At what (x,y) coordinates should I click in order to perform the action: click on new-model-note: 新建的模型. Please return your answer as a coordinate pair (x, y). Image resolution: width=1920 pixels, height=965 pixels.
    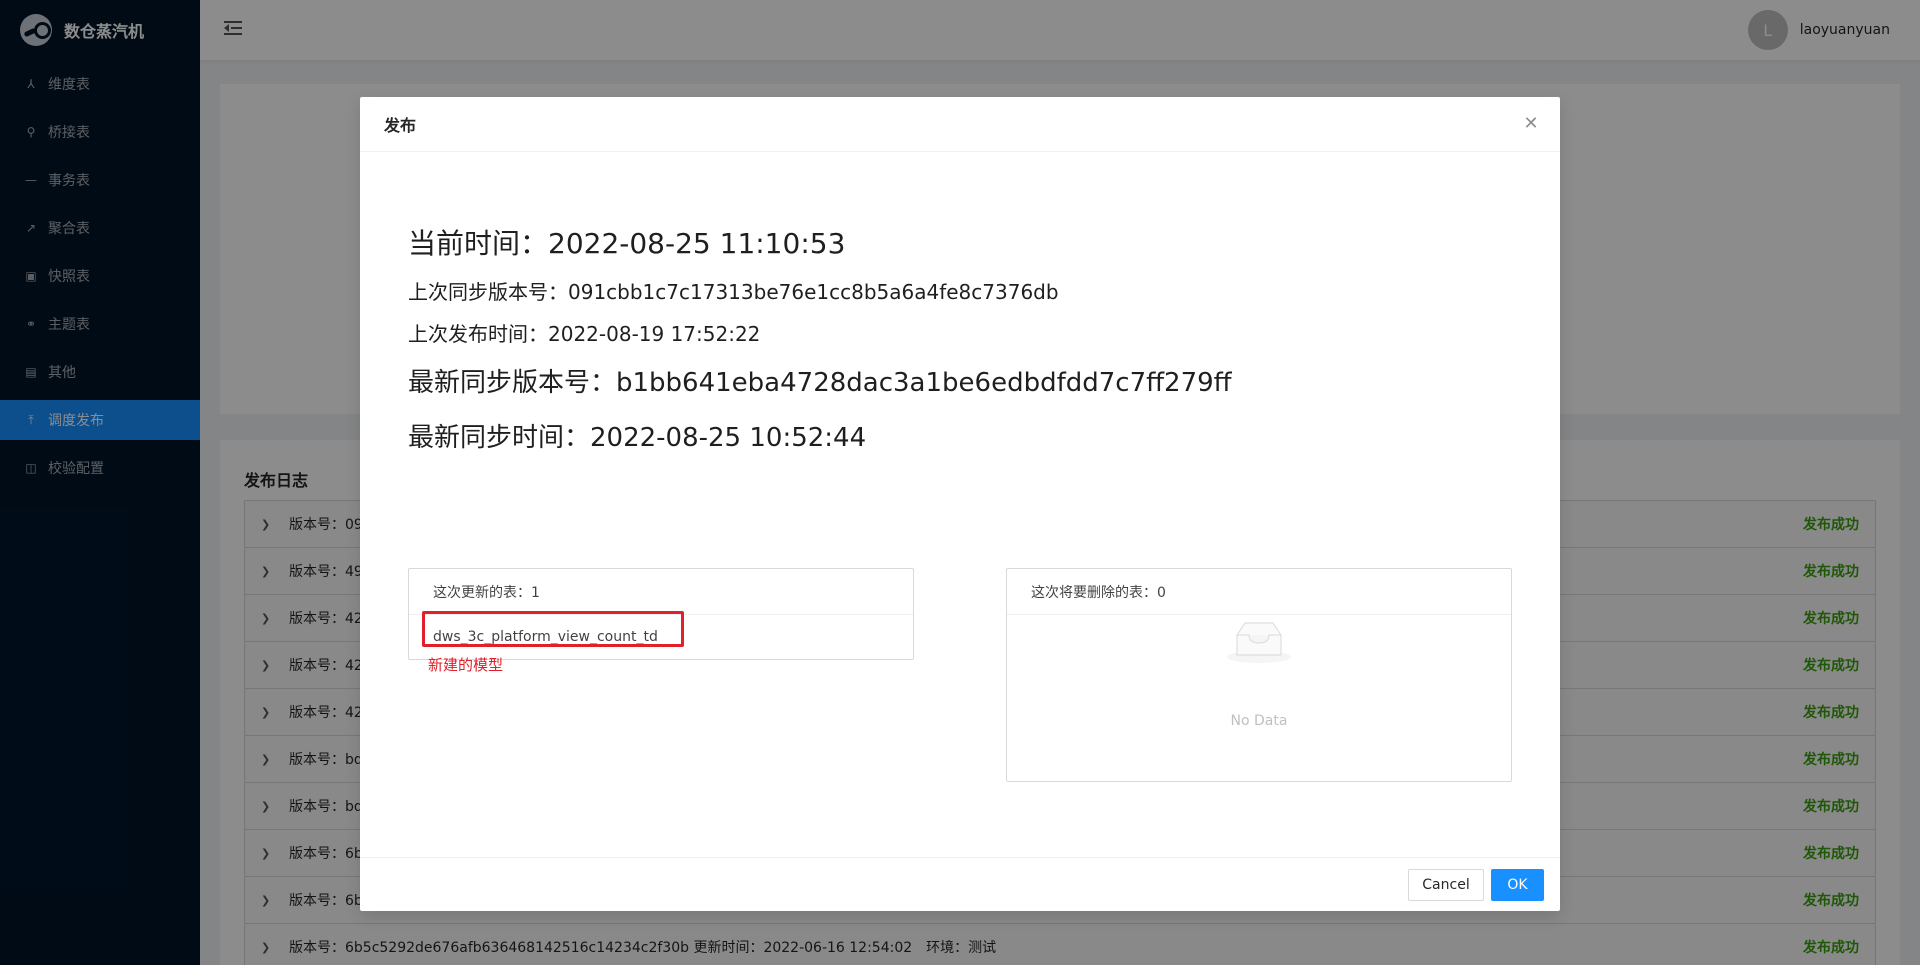
    Looking at the image, I should click on (466, 665).